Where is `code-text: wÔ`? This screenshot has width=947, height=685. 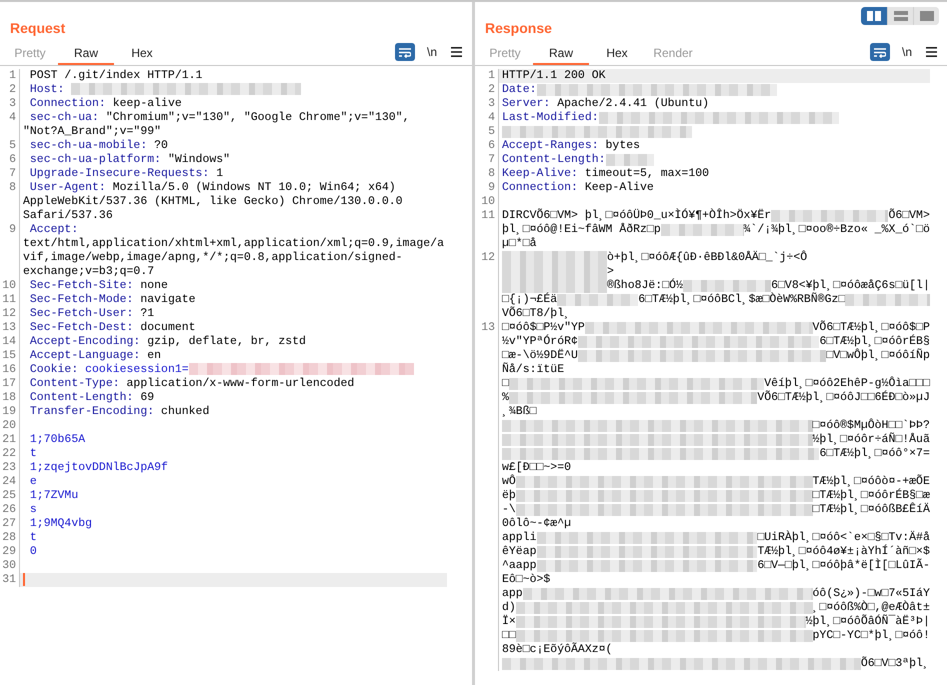
code-text: wÔ is located at coordinates (509, 482).